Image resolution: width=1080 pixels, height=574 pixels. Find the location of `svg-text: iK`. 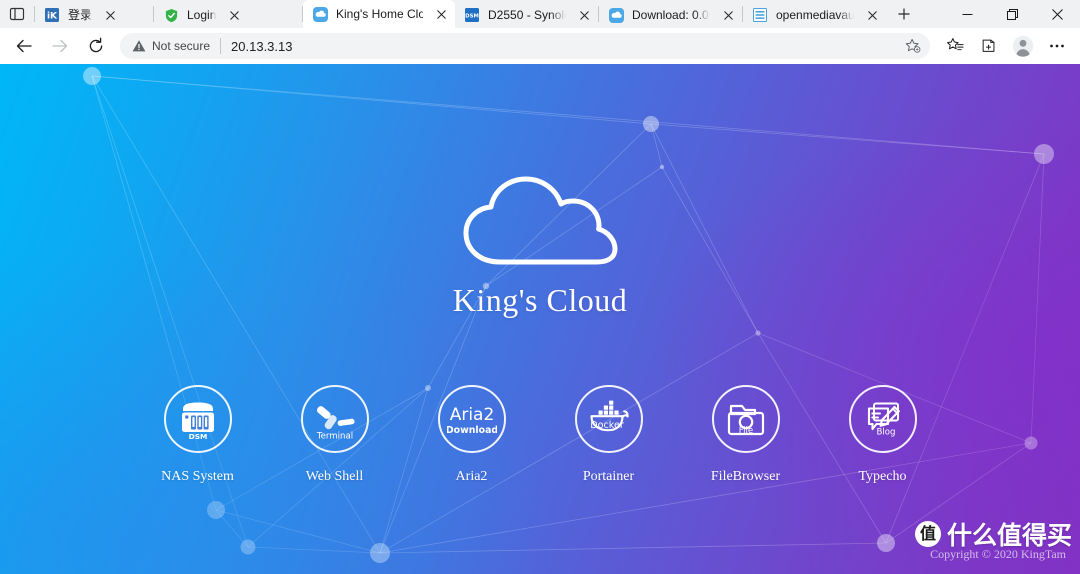

svg-text: iK is located at coordinates (52, 17).